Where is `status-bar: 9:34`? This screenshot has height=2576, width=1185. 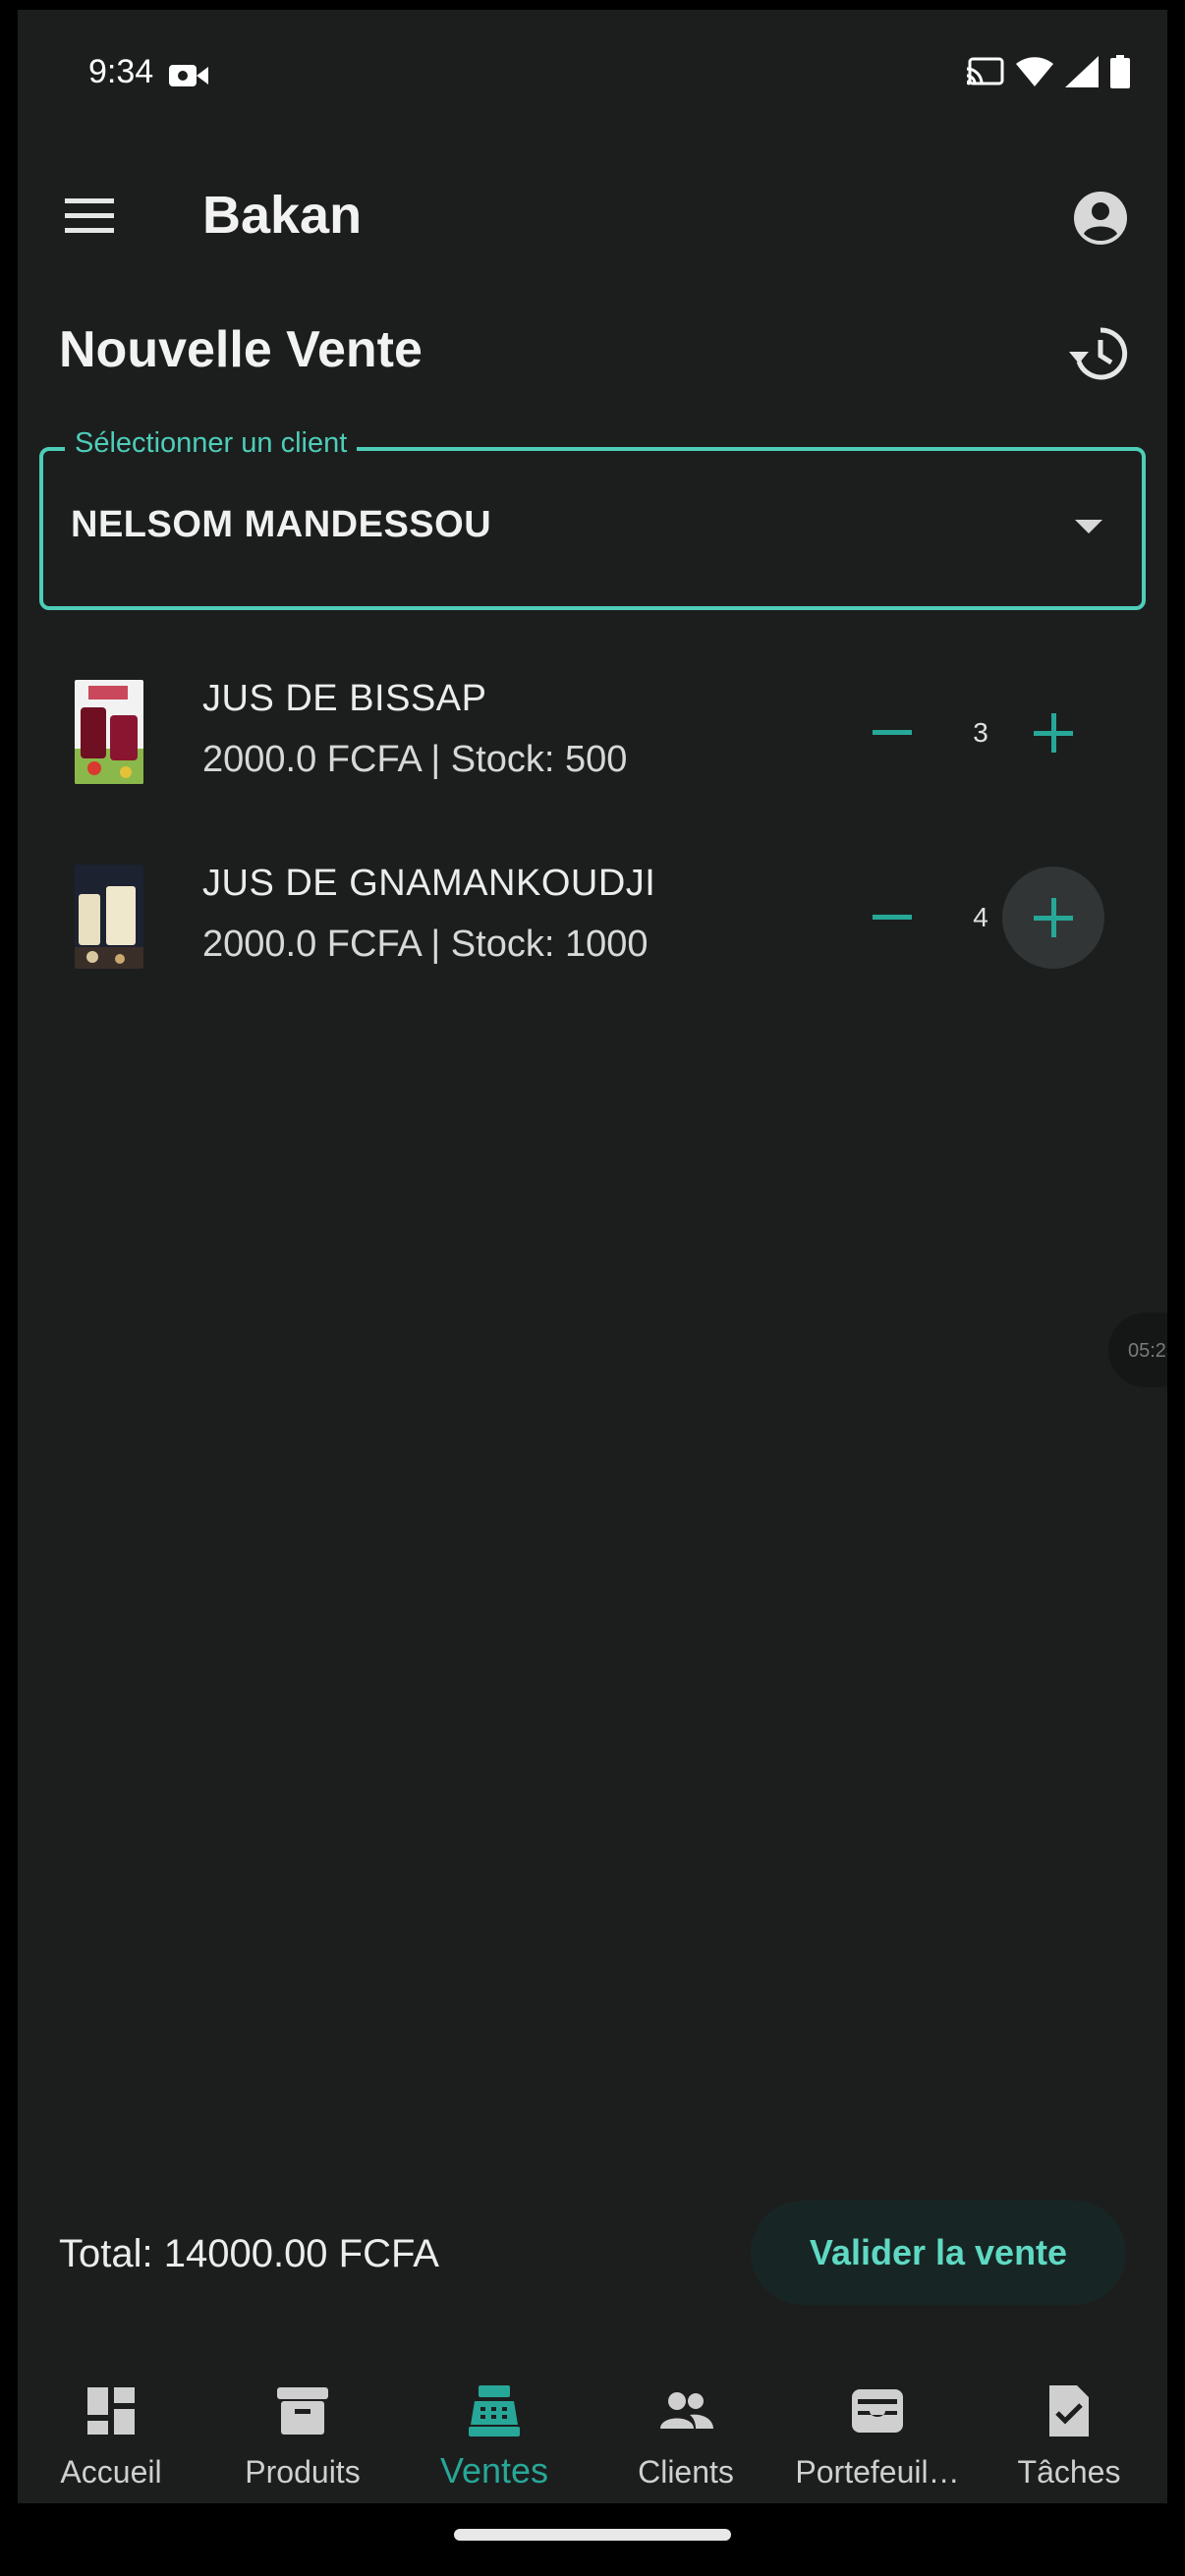 status-bar: 9:34 is located at coordinates (592, 74).